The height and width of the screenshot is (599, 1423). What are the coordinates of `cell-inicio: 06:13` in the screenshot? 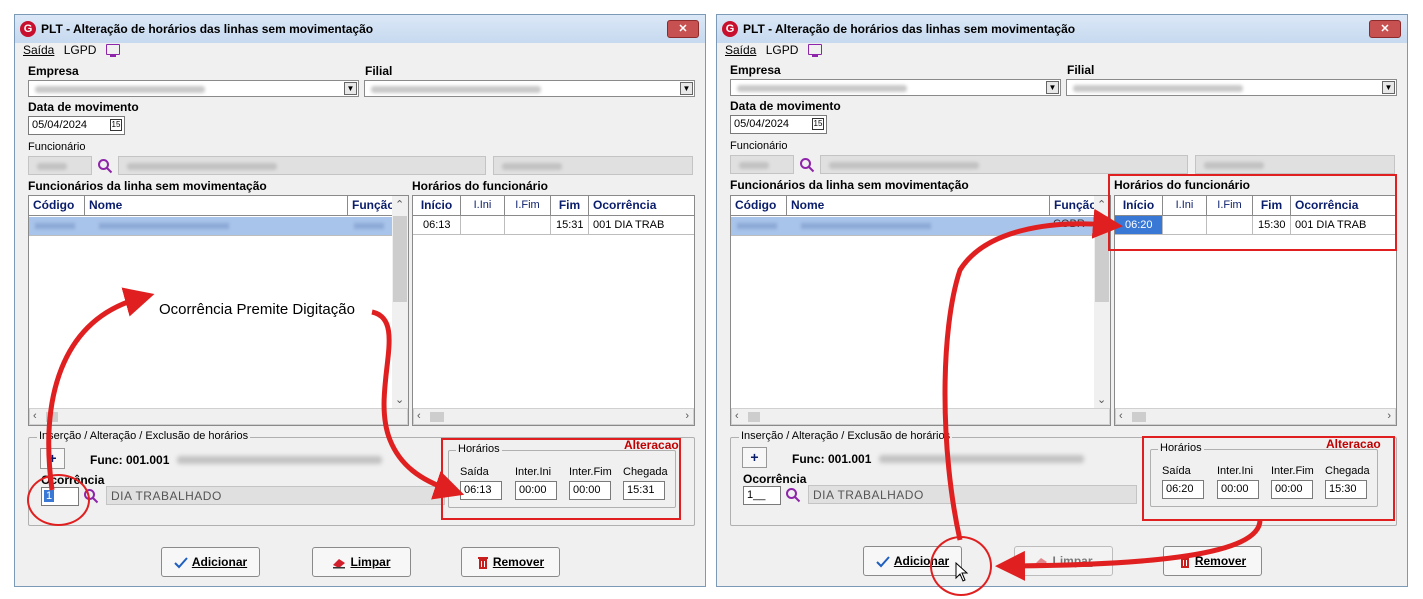 It's located at (437, 225).